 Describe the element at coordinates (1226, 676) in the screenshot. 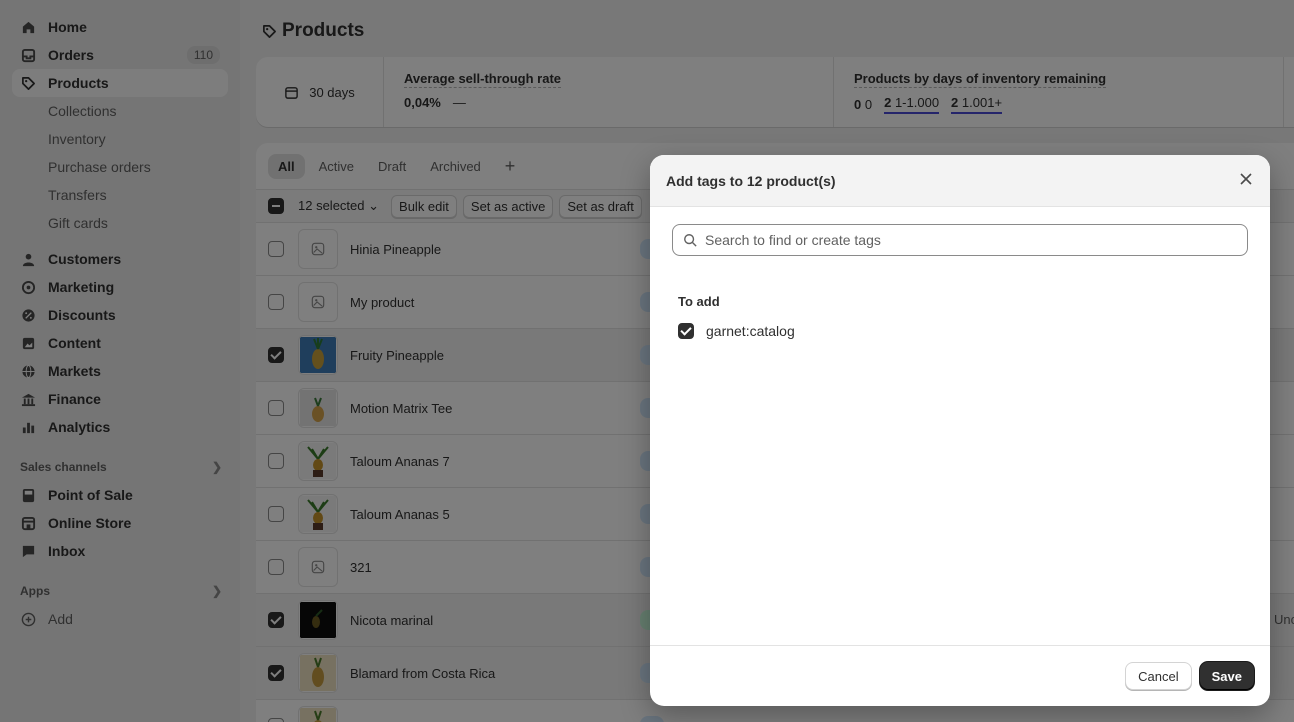

I see `save-button: Save` at that location.